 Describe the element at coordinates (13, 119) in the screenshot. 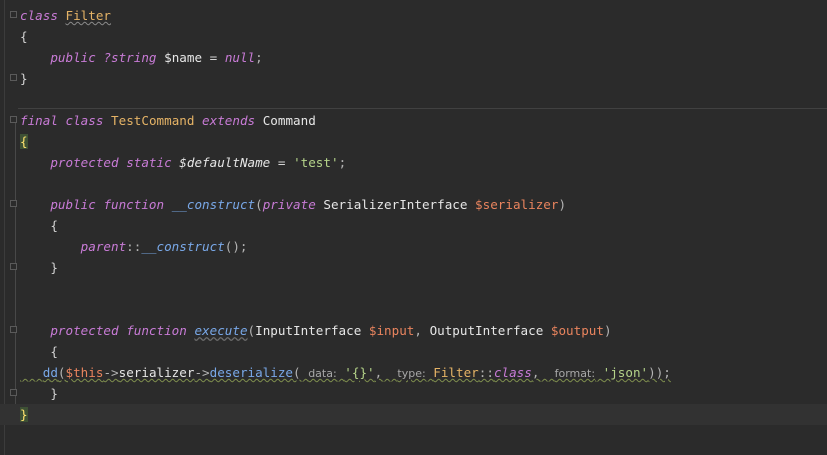

I see `fold-marker-class-testcommand` at that location.